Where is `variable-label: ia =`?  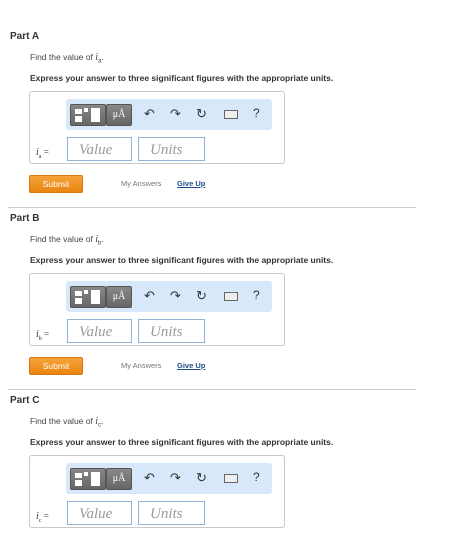
variable-label: ia = is located at coordinates (42, 153).